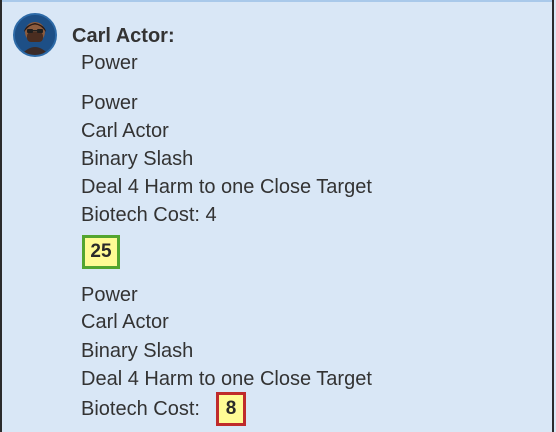 Image resolution: width=556 pixels, height=432 pixels. I want to click on card-1-type: Power, so click(109, 103).